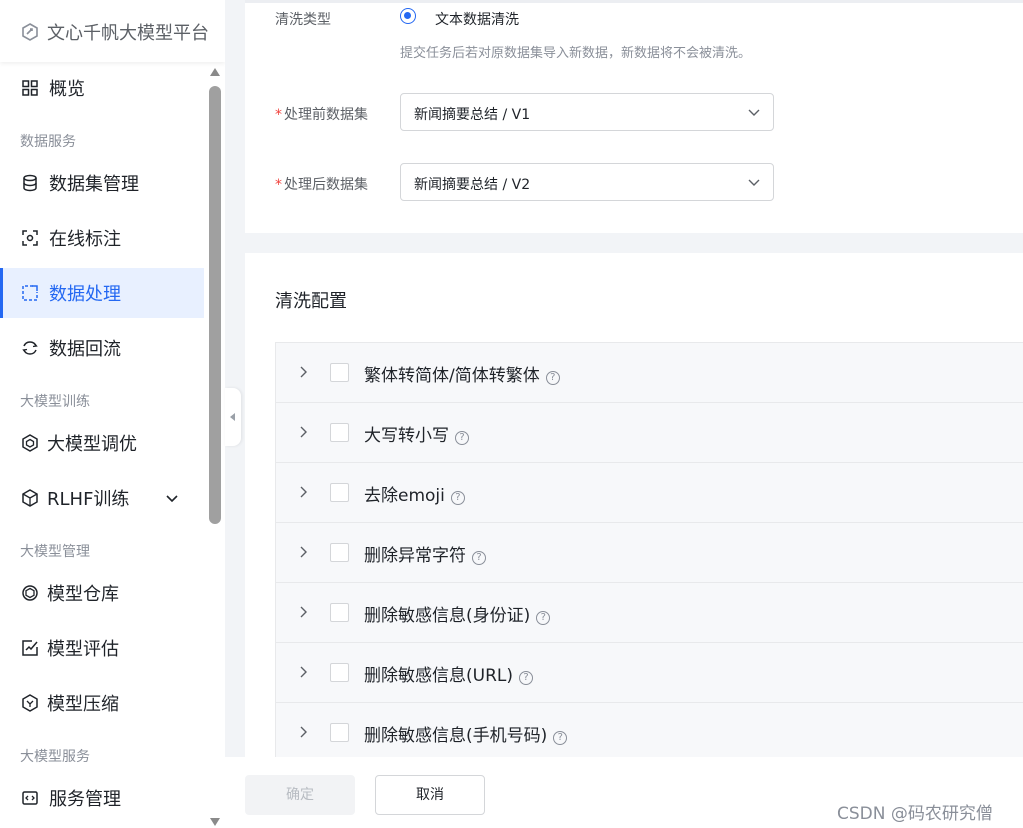 Image resolution: width=1023 pixels, height=828 pixels. I want to click on clean-type-label: 清洗类型, so click(303, 20).